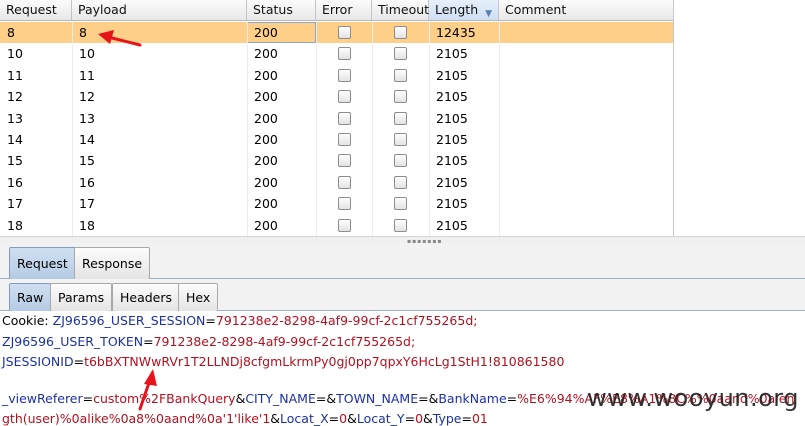 This screenshot has height=426, width=805. Describe the element at coordinates (15, 204) in the screenshot. I see `request-cell: 17` at that location.